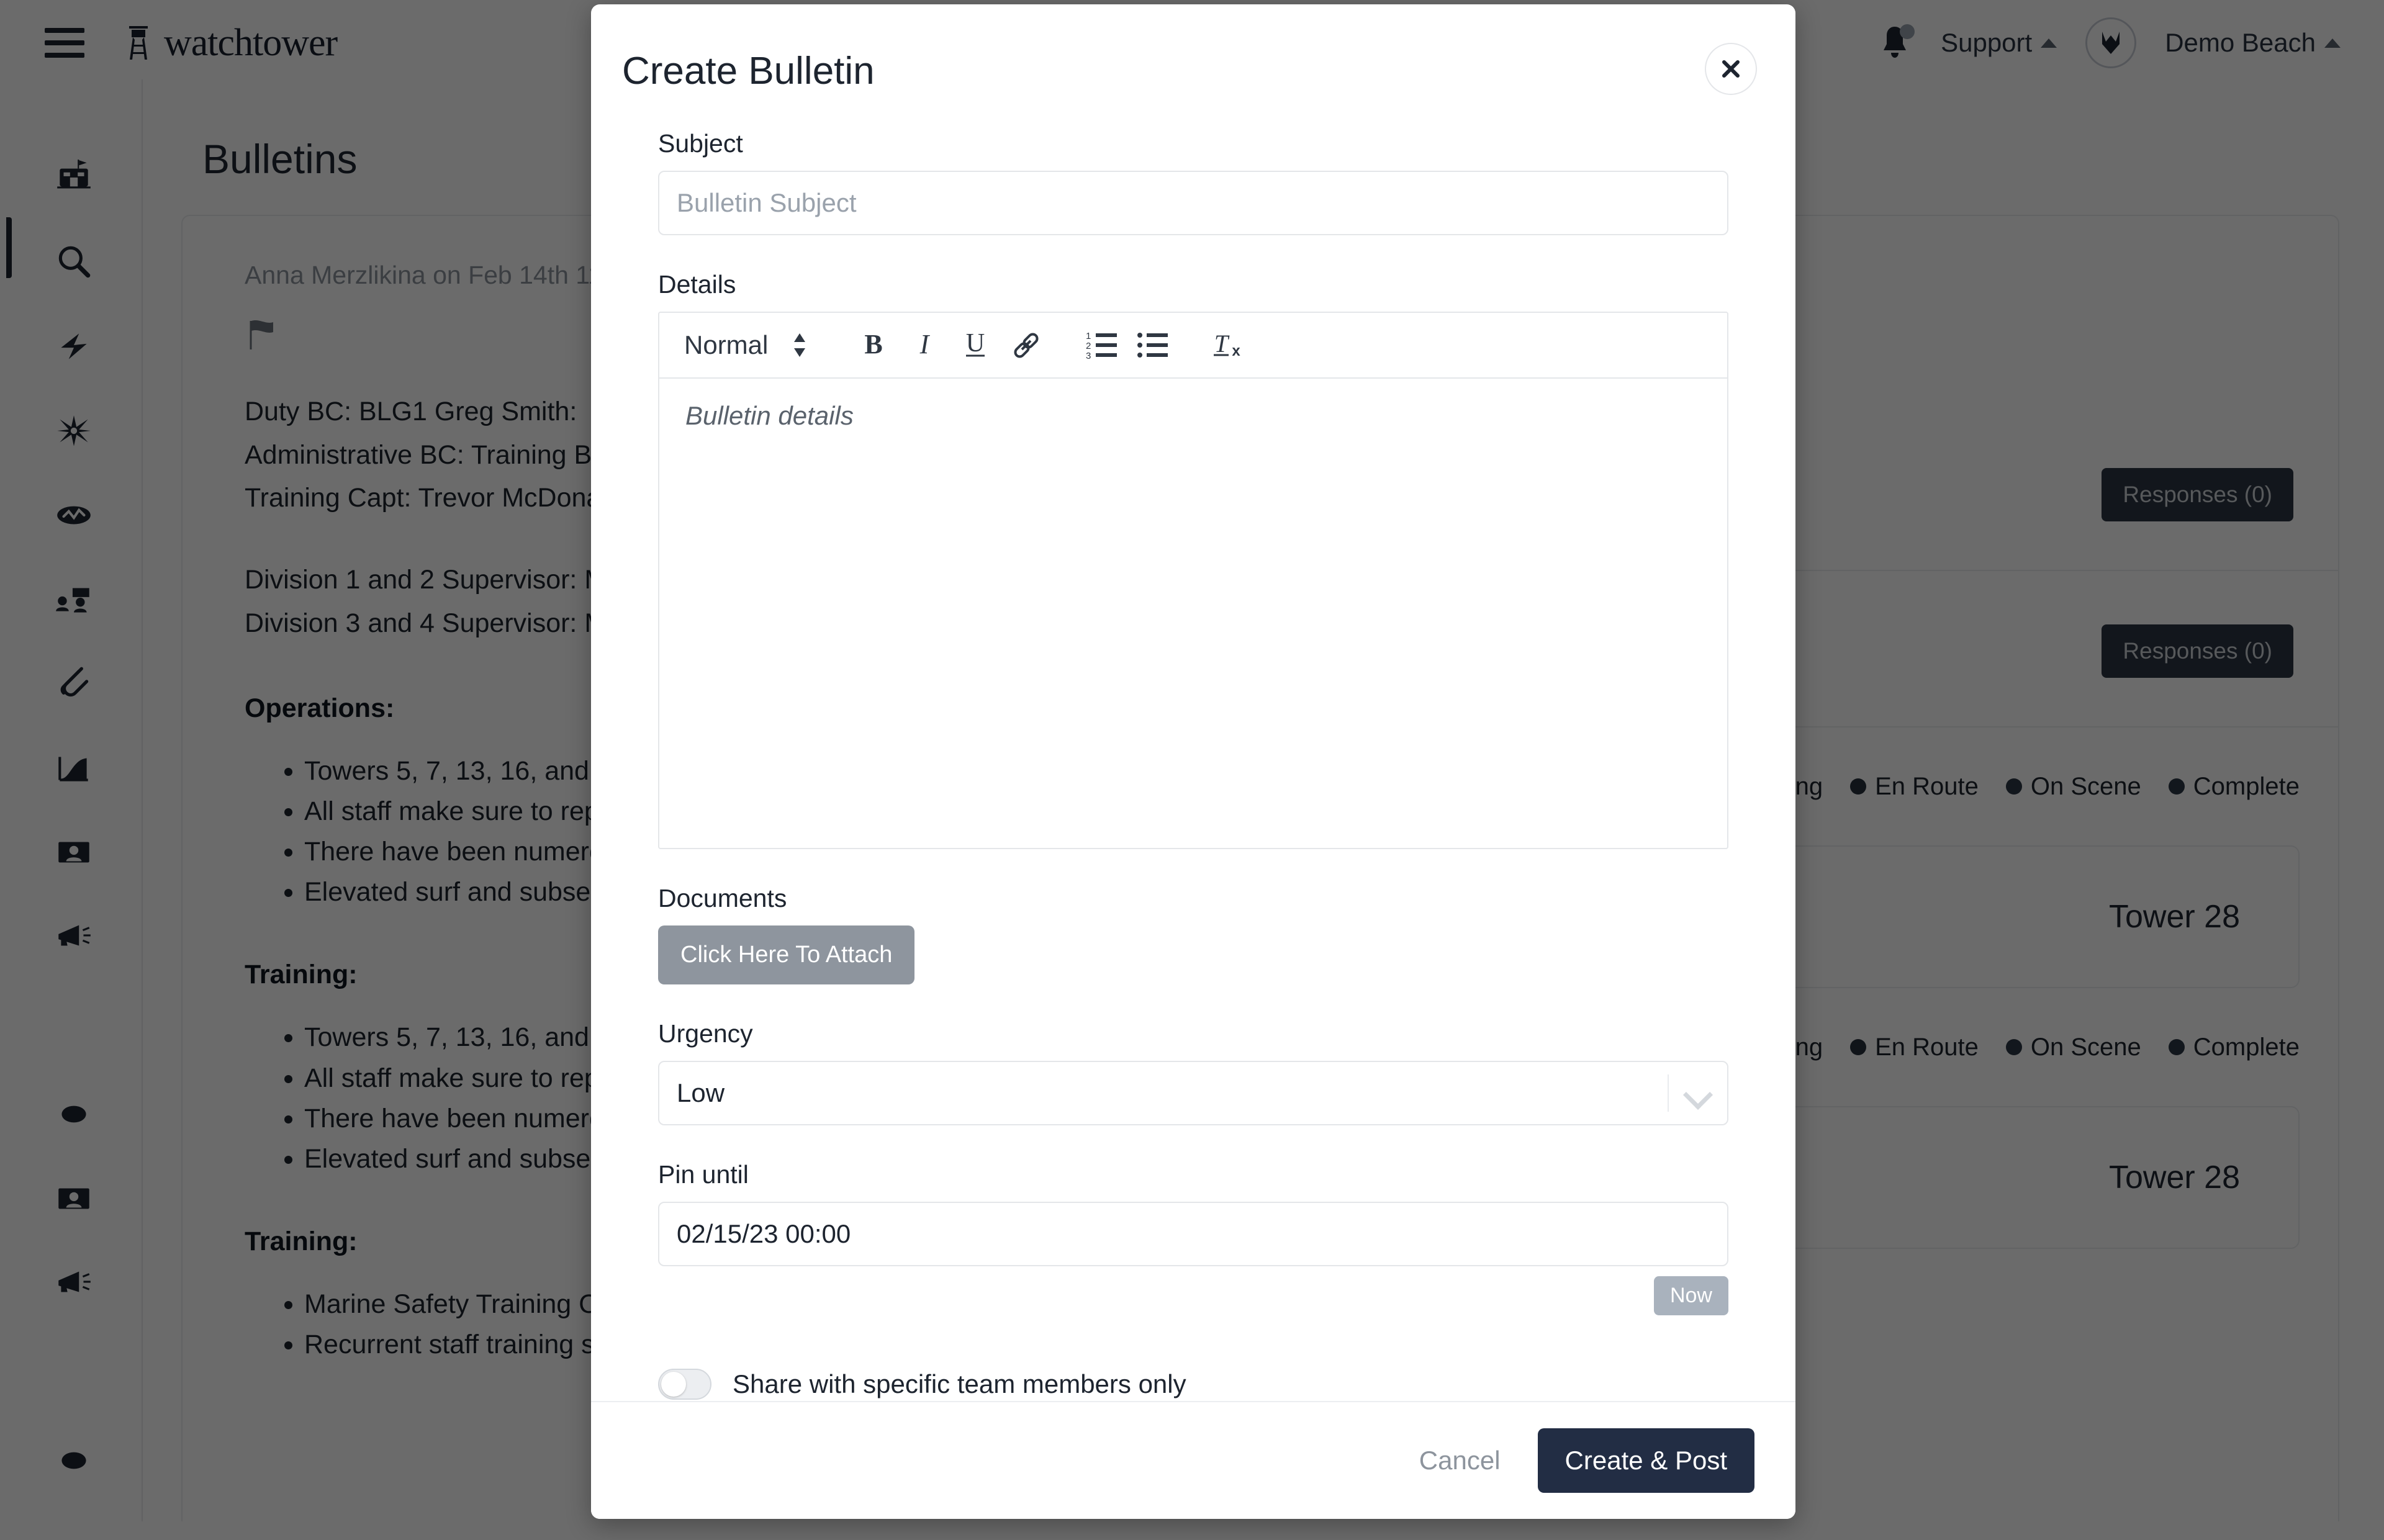 The height and width of the screenshot is (1540, 2384). What do you see at coordinates (1193, 203) in the screenshot?
I see `subject-input` at bounding box center [1193, 203].